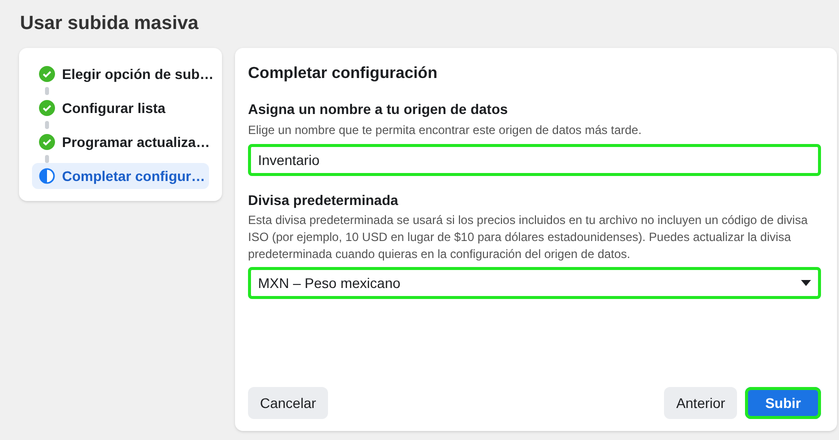  What do you see at coordinates (534, 160) in the screenshot?
I see `name-field: Inventario` at bounding box center [534, 160].